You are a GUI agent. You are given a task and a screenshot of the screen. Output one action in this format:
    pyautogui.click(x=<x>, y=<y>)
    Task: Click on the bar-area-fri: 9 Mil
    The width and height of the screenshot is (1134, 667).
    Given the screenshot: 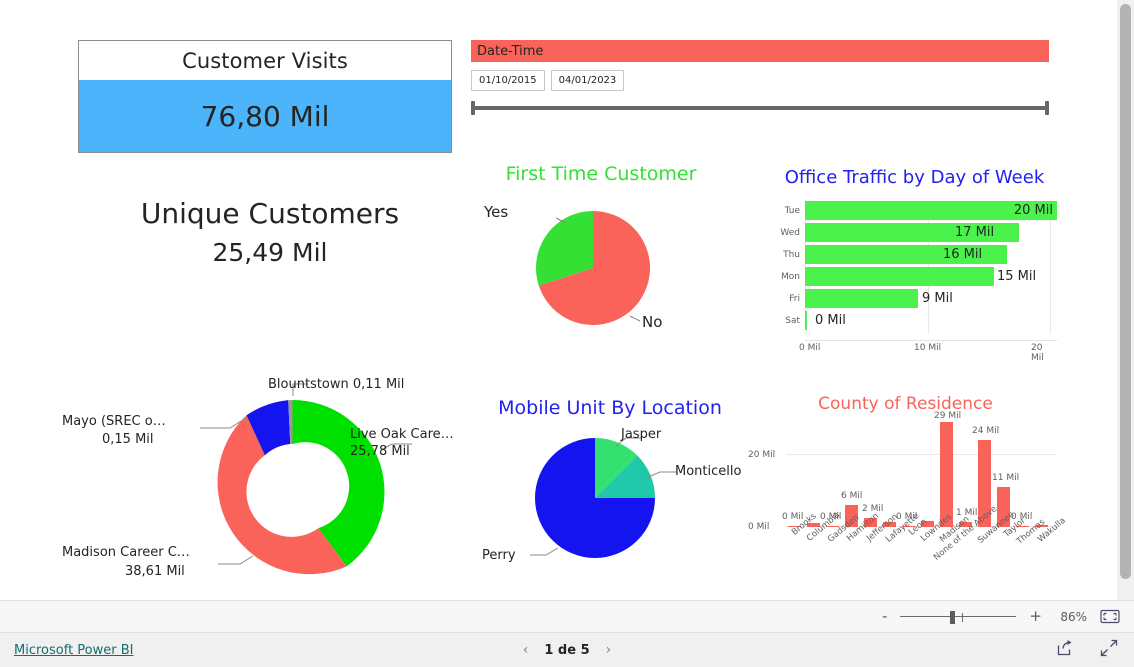 What is the action you would take?
    pyautogui.click(x=931, y=298)
    